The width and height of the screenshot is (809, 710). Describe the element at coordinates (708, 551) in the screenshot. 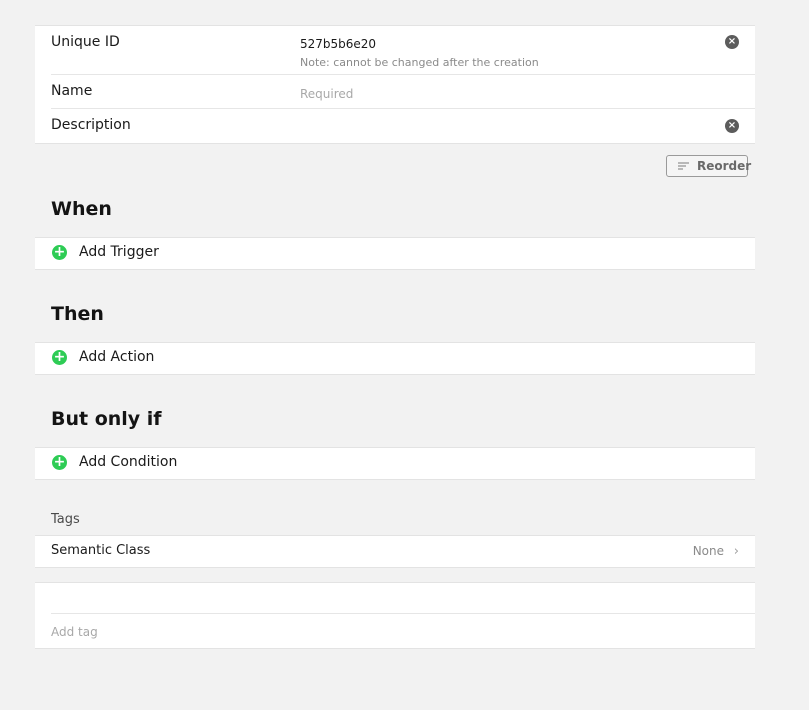

I see `semantic-class-value: None` at that location.